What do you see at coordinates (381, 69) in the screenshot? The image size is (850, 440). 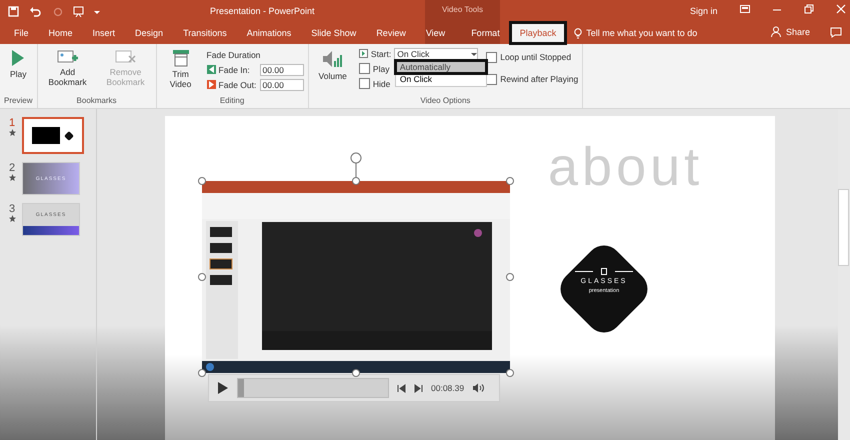 I see `checkbox-label: Play` at bounding box center [381, 69].